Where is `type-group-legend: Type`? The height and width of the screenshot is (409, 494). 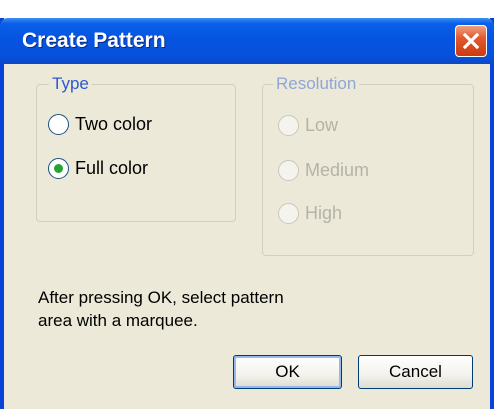
type-group-legend: Type is located at coordinates (70, 84).